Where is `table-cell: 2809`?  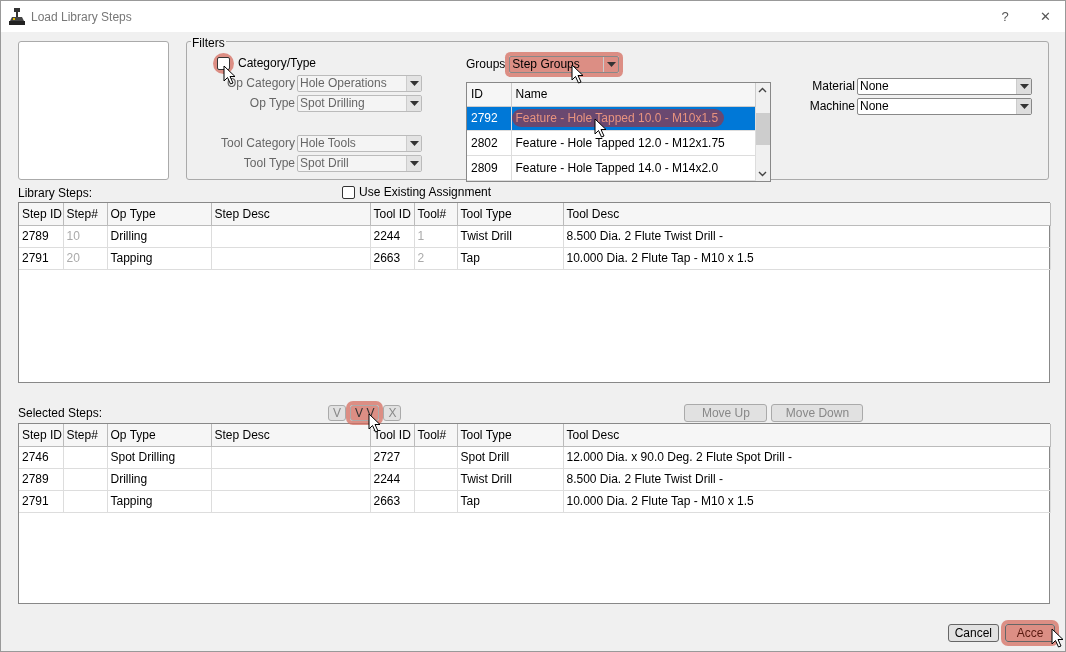
table-cell: 2809 is located at coordinates (489, 168).